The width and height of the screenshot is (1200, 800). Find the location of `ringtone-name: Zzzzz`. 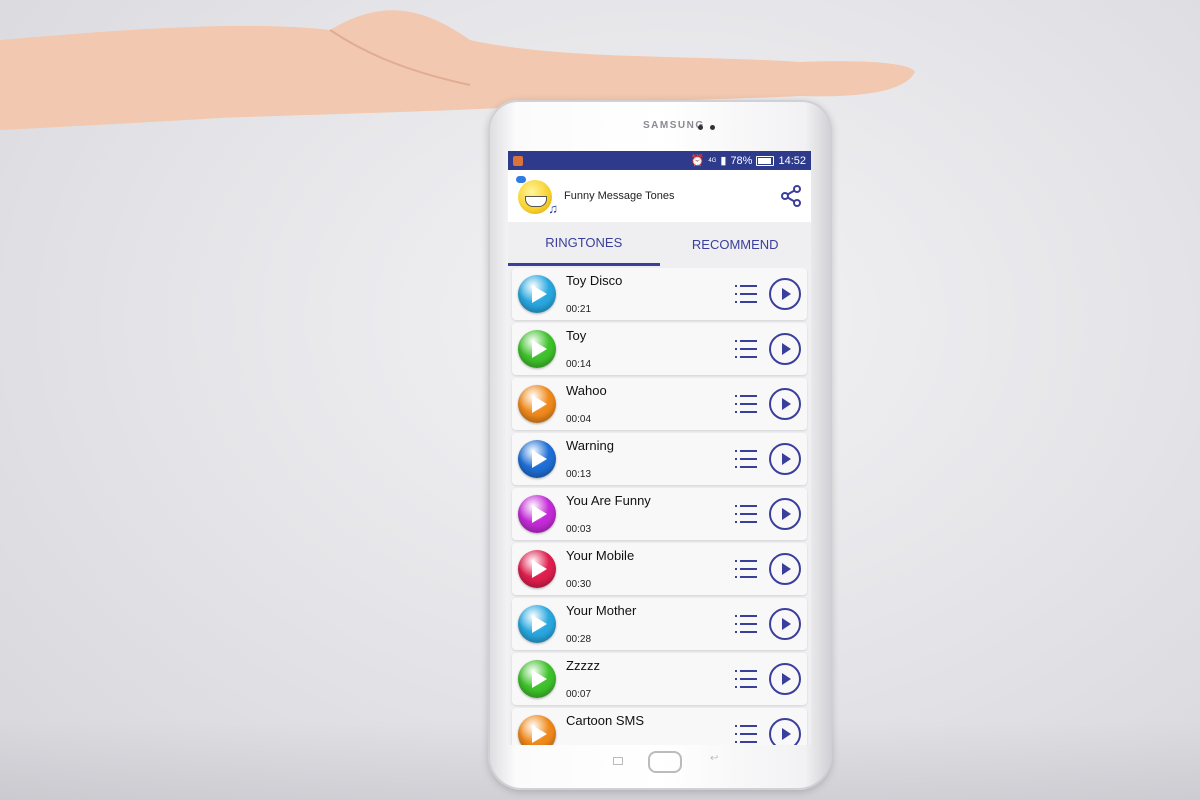

ringtone-name: Zzzzz is located at coordinates (583, 665).